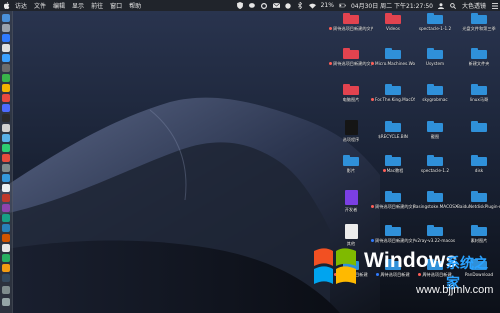  Describe the element at coordinates (392, 5) in the screenshot. I see `clock: 04月30日 周二 下午21:27:50` at that location.